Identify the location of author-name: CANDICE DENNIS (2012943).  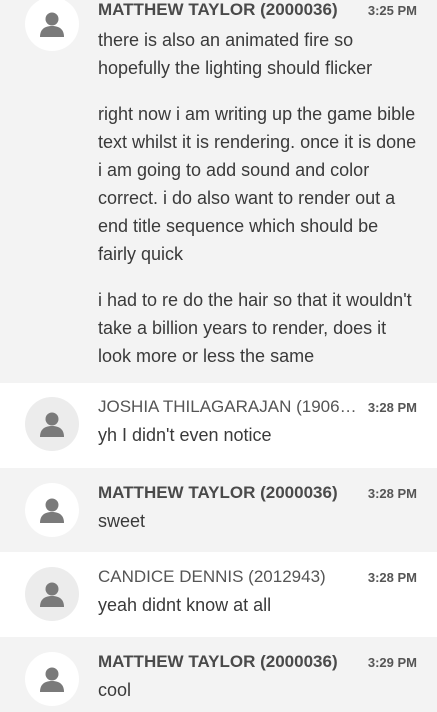
(212, 577).